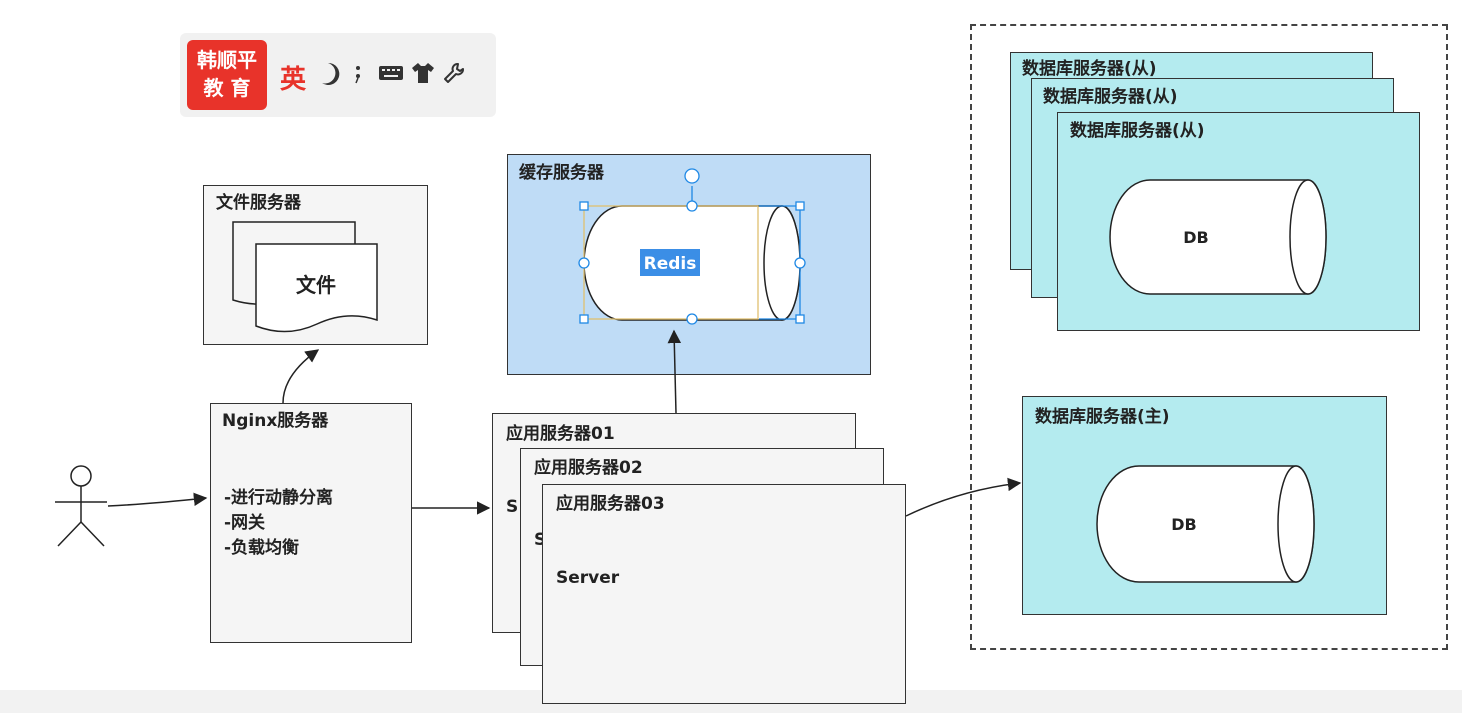  I want to click on db-master-cylinder, so click(1205, 524).